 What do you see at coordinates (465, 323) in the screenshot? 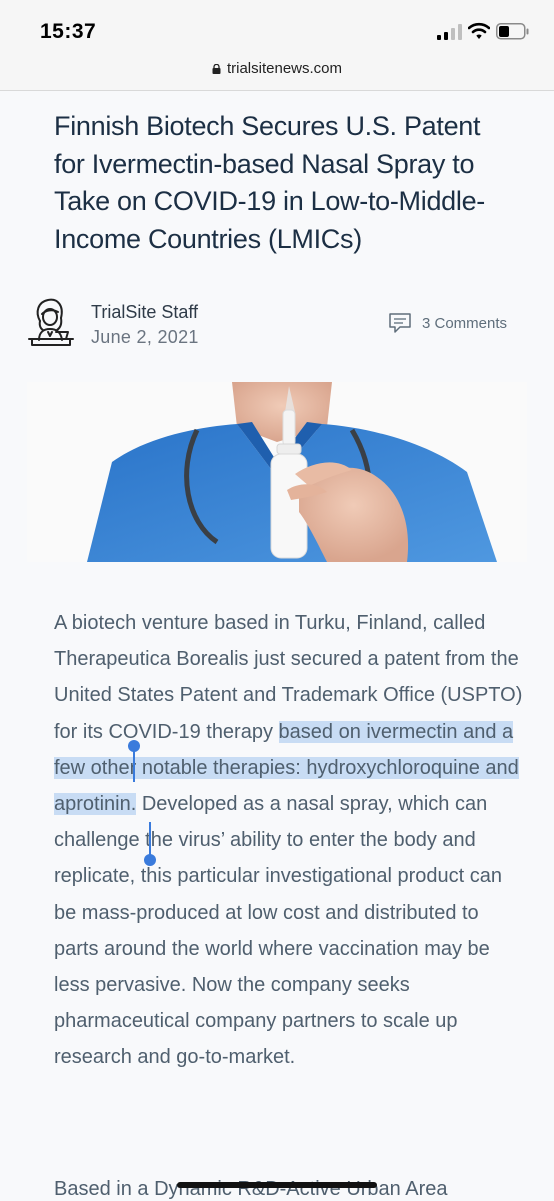
I see `comments-count: 3 Comments` at bounding box center [465, 323].